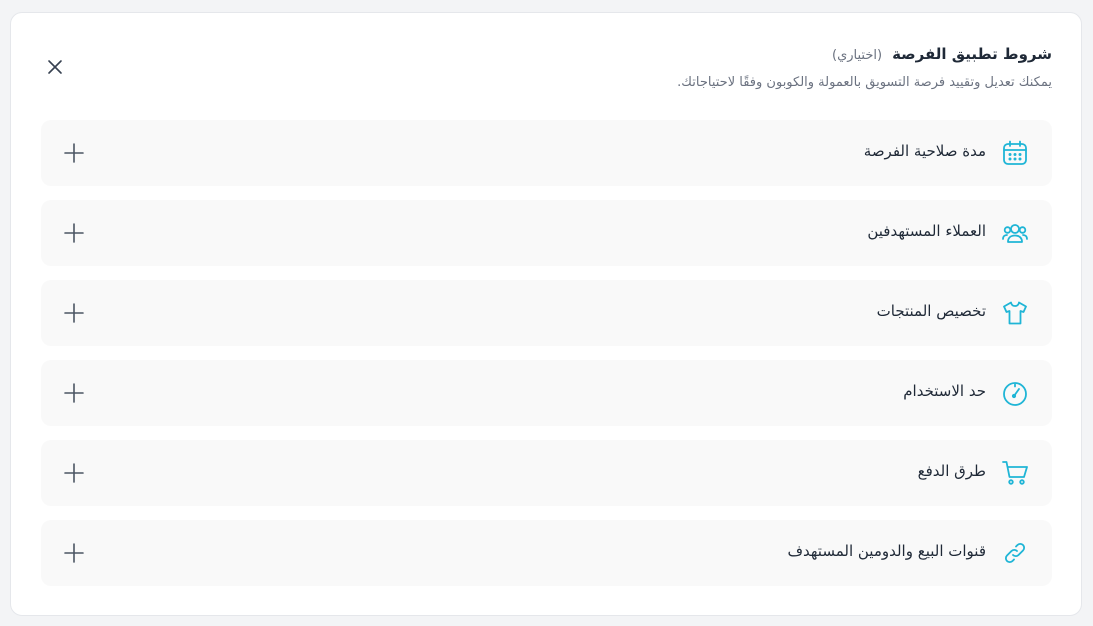 The width and height of the screenshot is (1093, 626). I want to click on close-icon, so click(55, 67).